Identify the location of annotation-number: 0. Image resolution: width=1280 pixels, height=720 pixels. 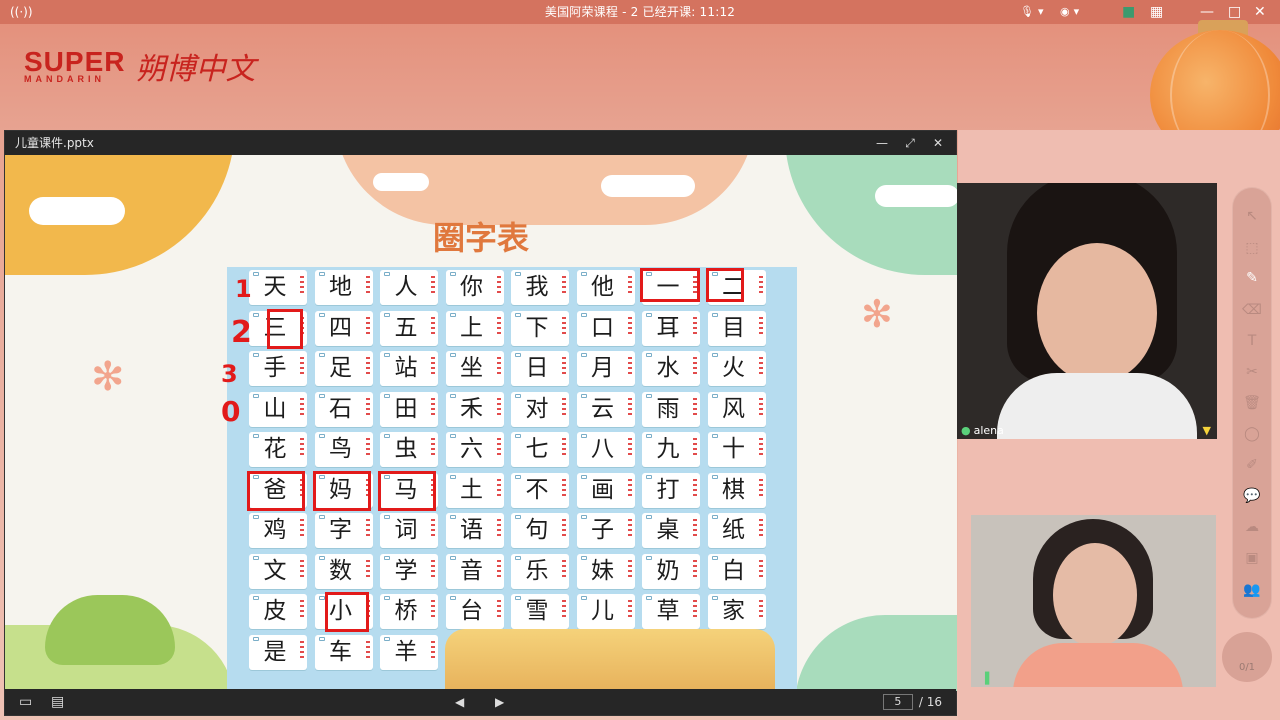
(231, 411).